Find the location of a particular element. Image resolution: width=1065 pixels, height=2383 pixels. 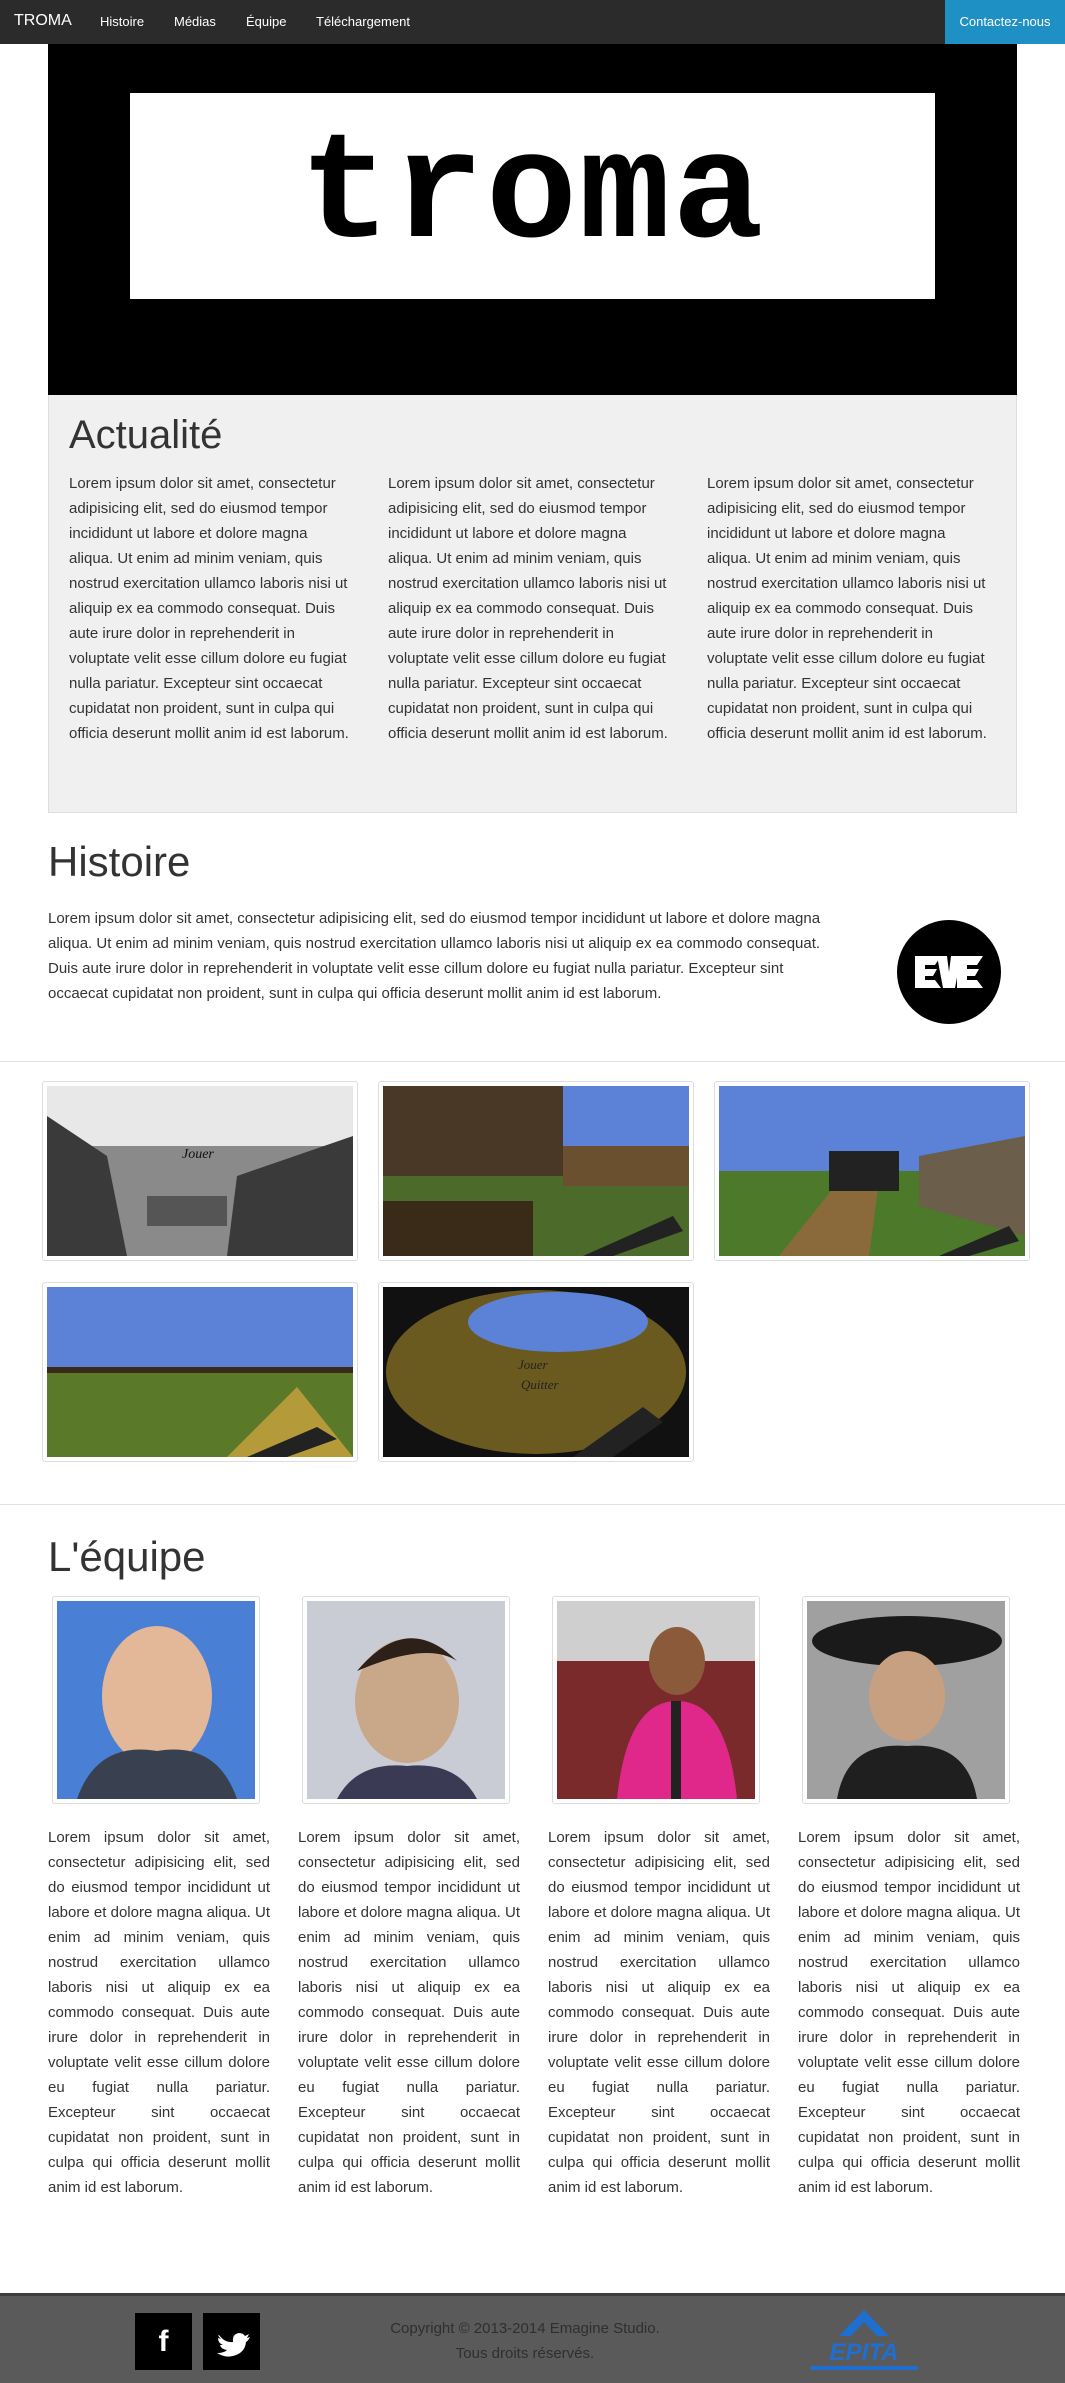

twitter-icon is located at coordinates (231, 2341).